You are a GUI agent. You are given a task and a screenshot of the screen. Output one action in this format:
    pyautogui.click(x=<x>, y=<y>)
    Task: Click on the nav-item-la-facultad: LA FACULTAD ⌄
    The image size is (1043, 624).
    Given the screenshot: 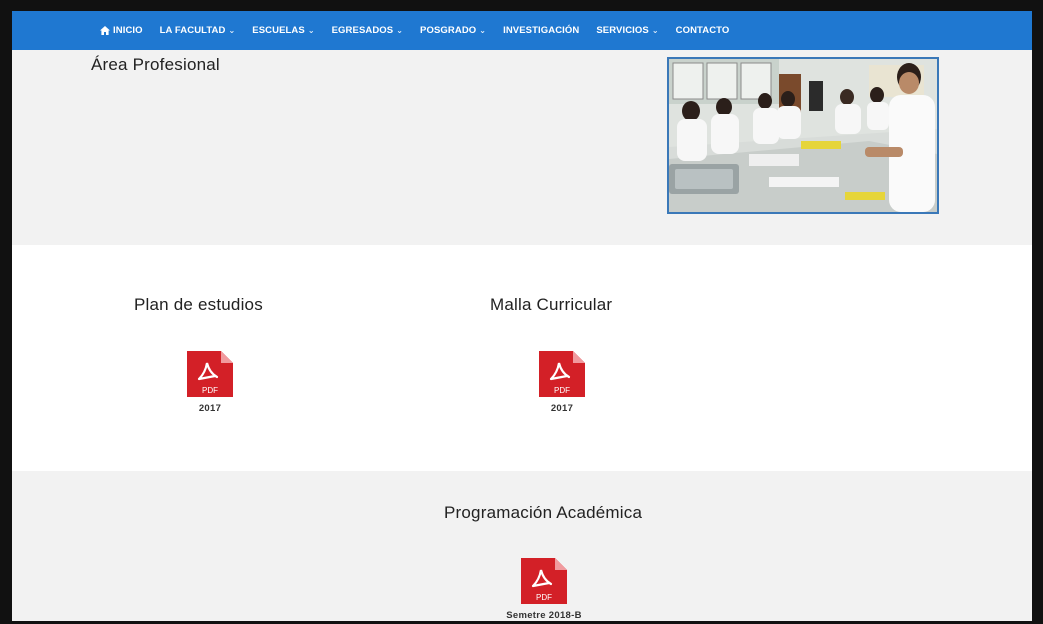 What is the action you would take?
    pyautogui.click(x=198, y=30)
    